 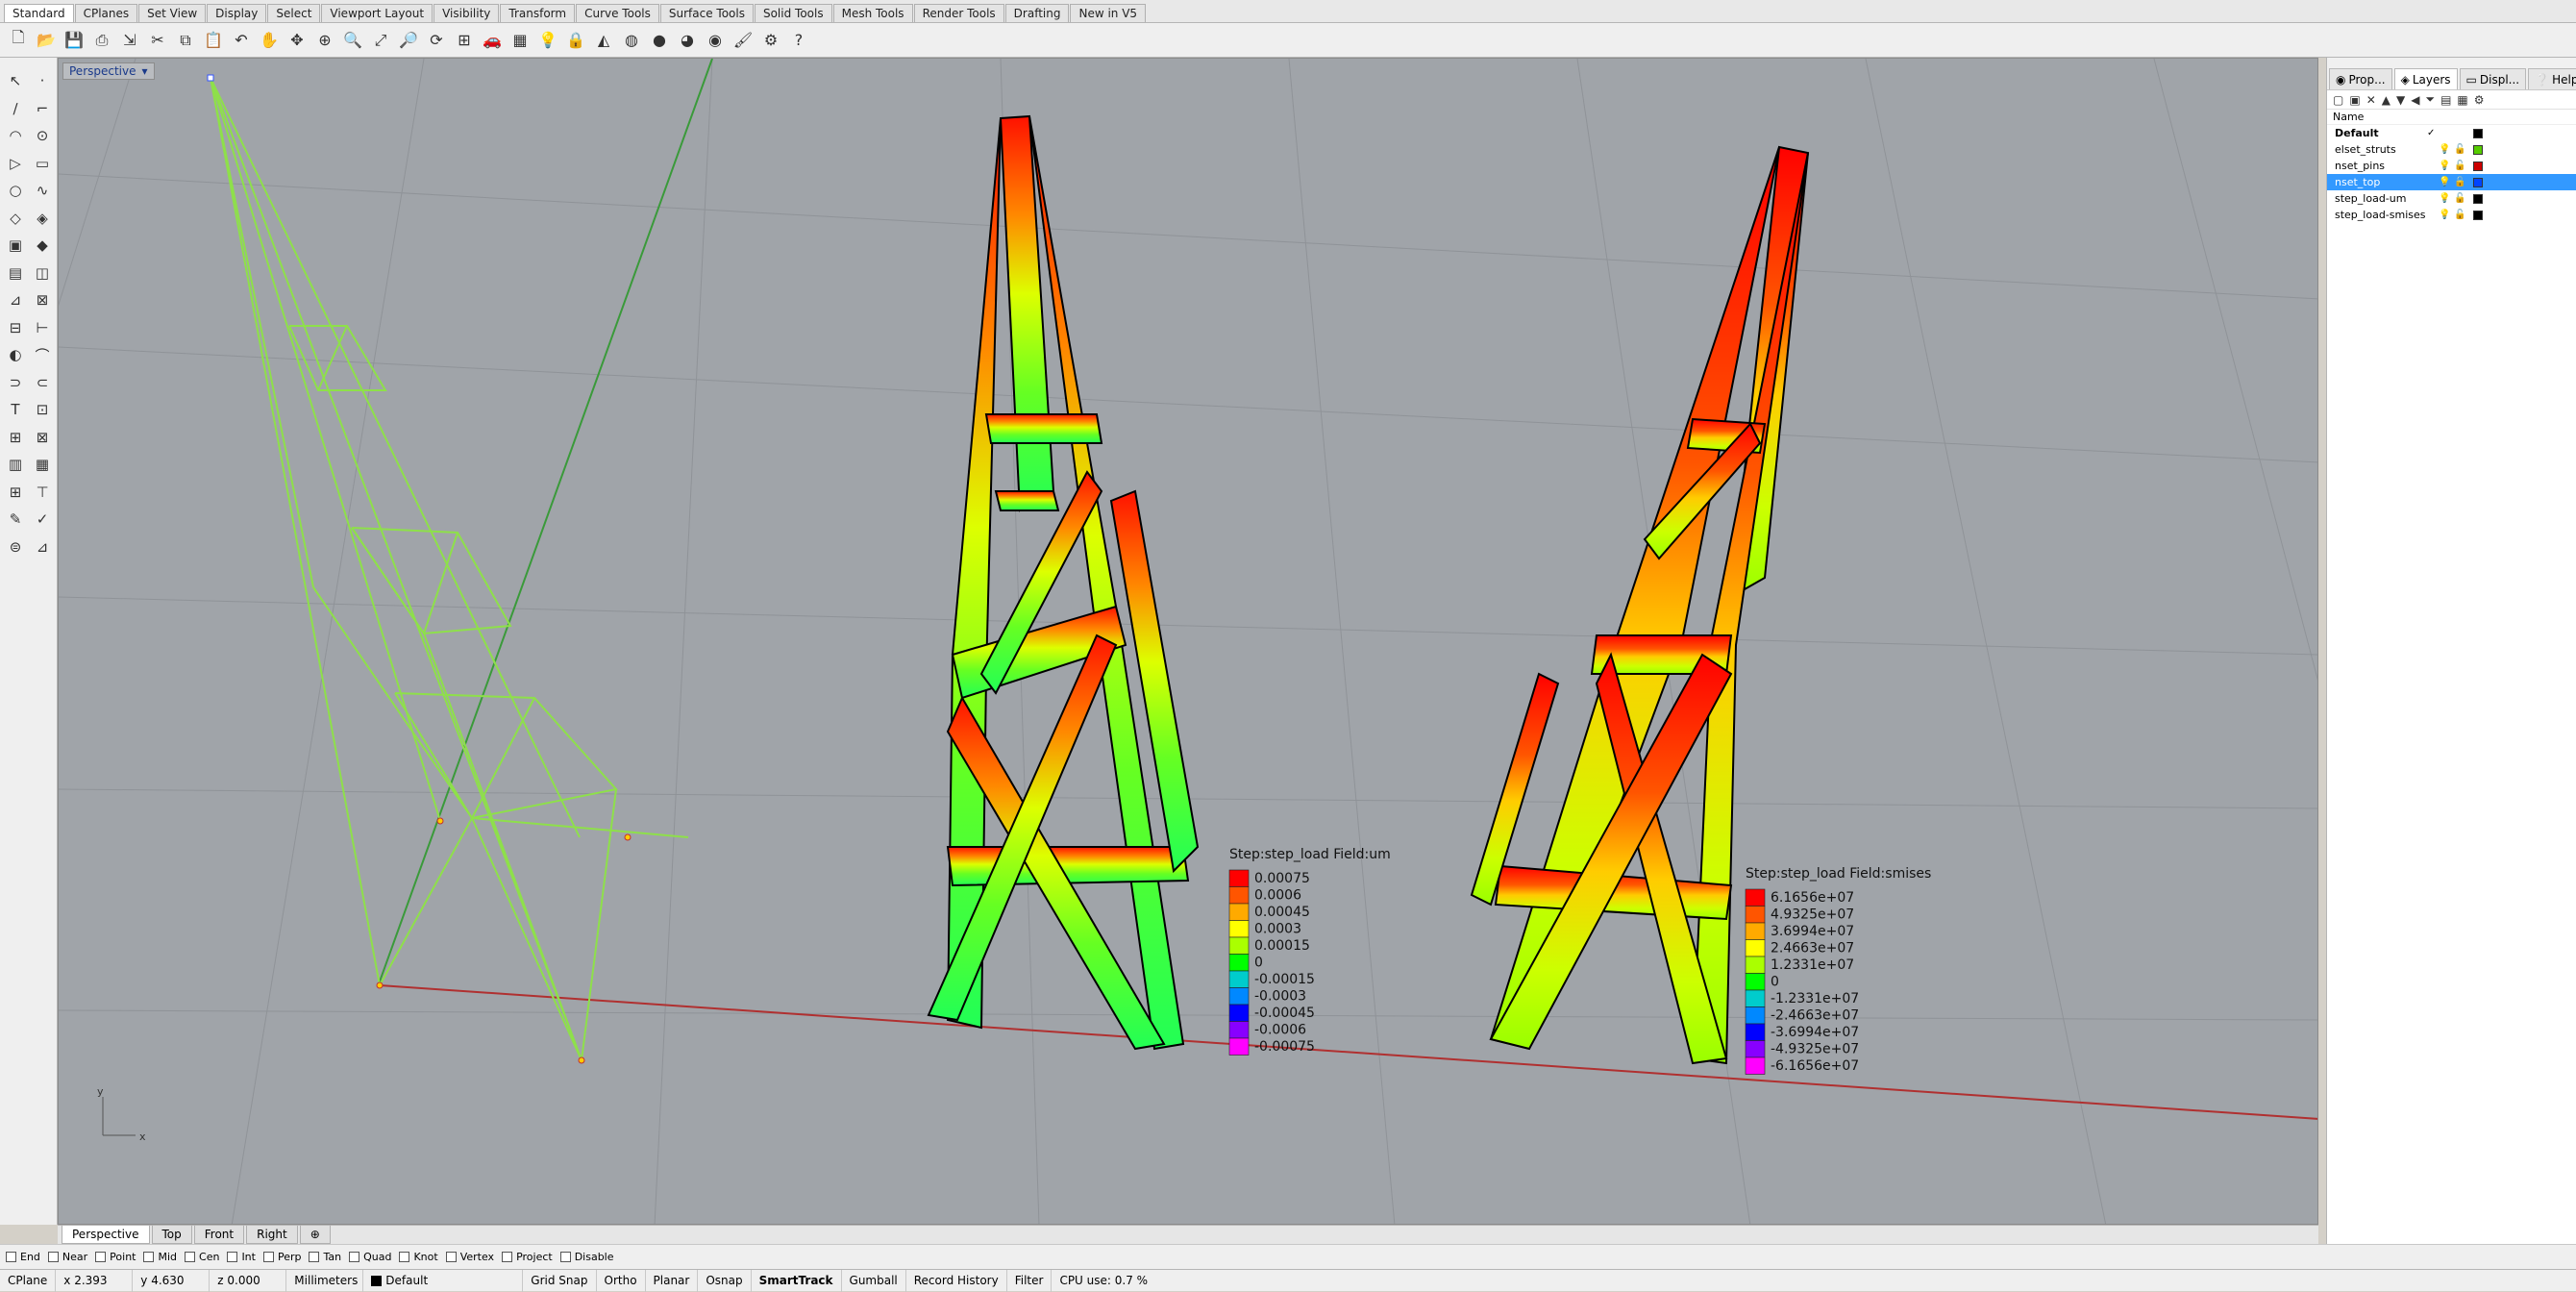 What do you see at coordinates (631, 41) in the screenshot?
I see `color-wheel-icon: ◍` at bounding box center [631, 41].